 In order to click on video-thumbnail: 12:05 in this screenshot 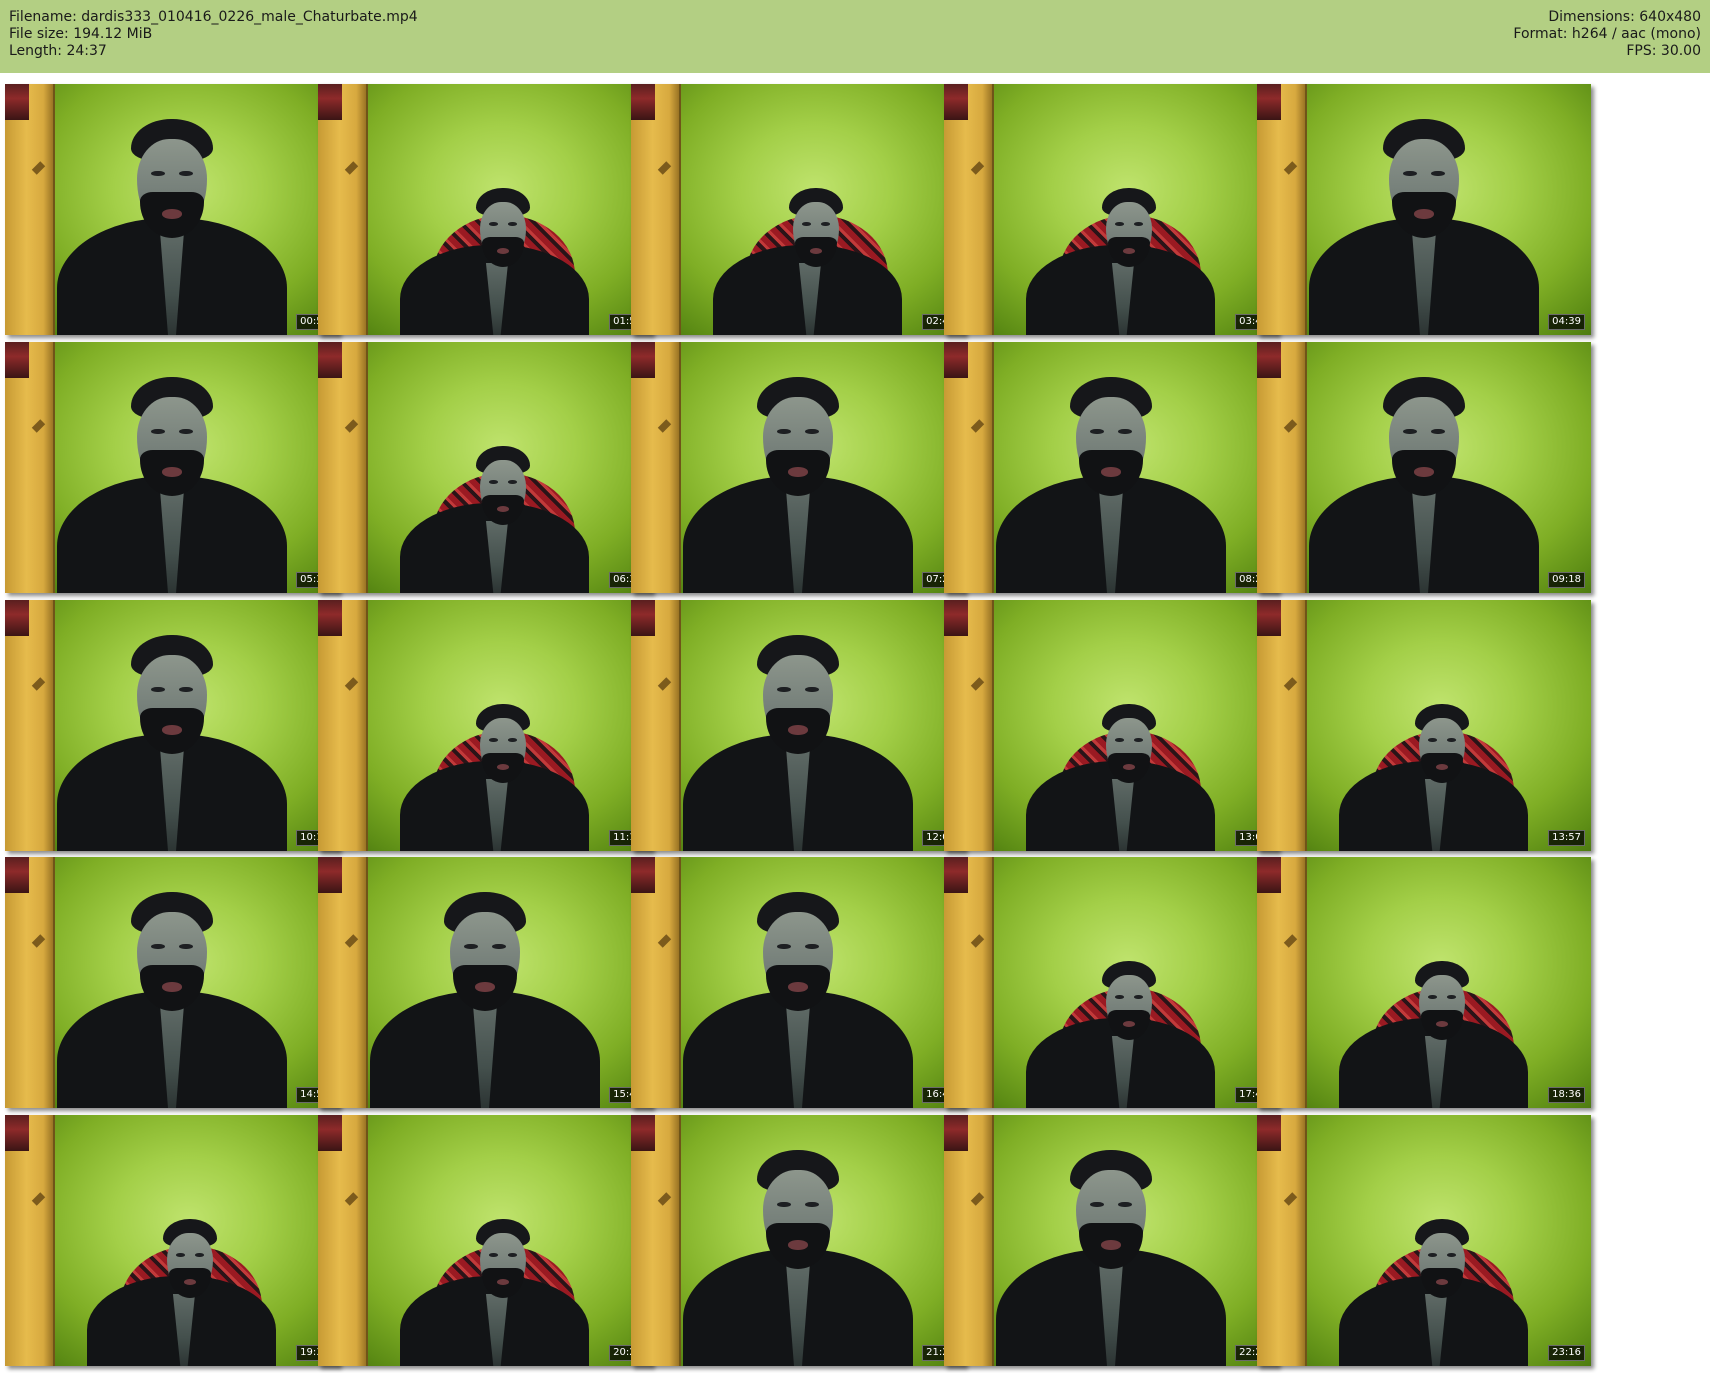, I will do `click(798, 725)`.